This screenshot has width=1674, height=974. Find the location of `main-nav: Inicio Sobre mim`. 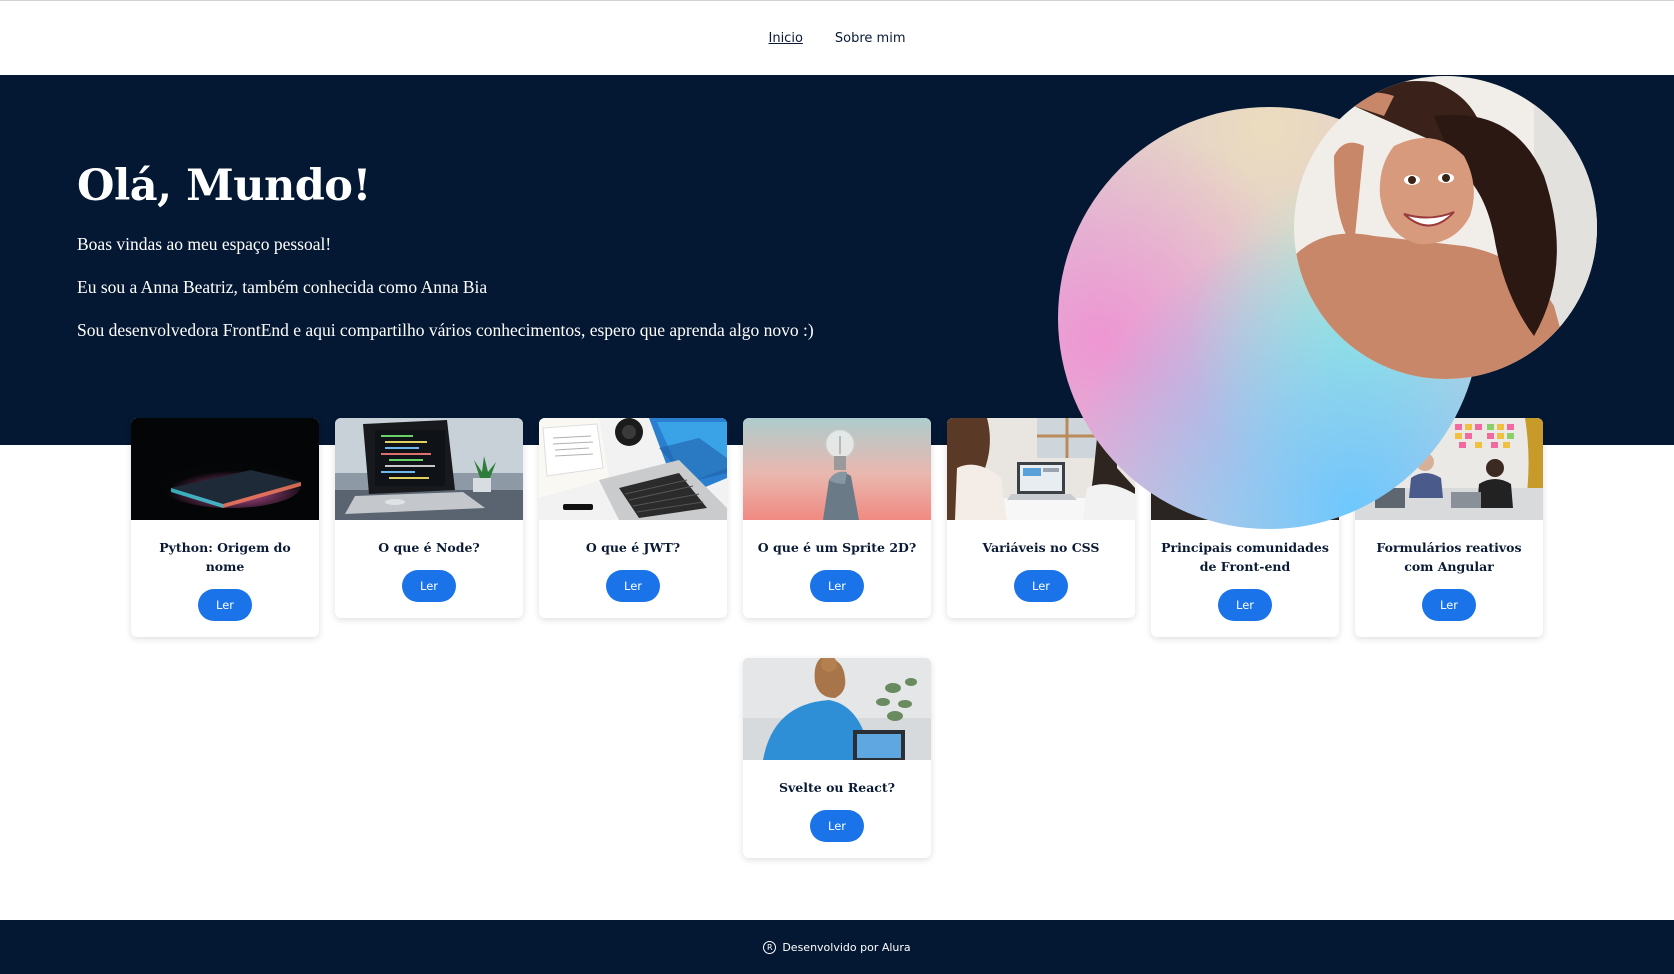

main-nav: Inicio Sobre mim is located at coordinates (837, 38).